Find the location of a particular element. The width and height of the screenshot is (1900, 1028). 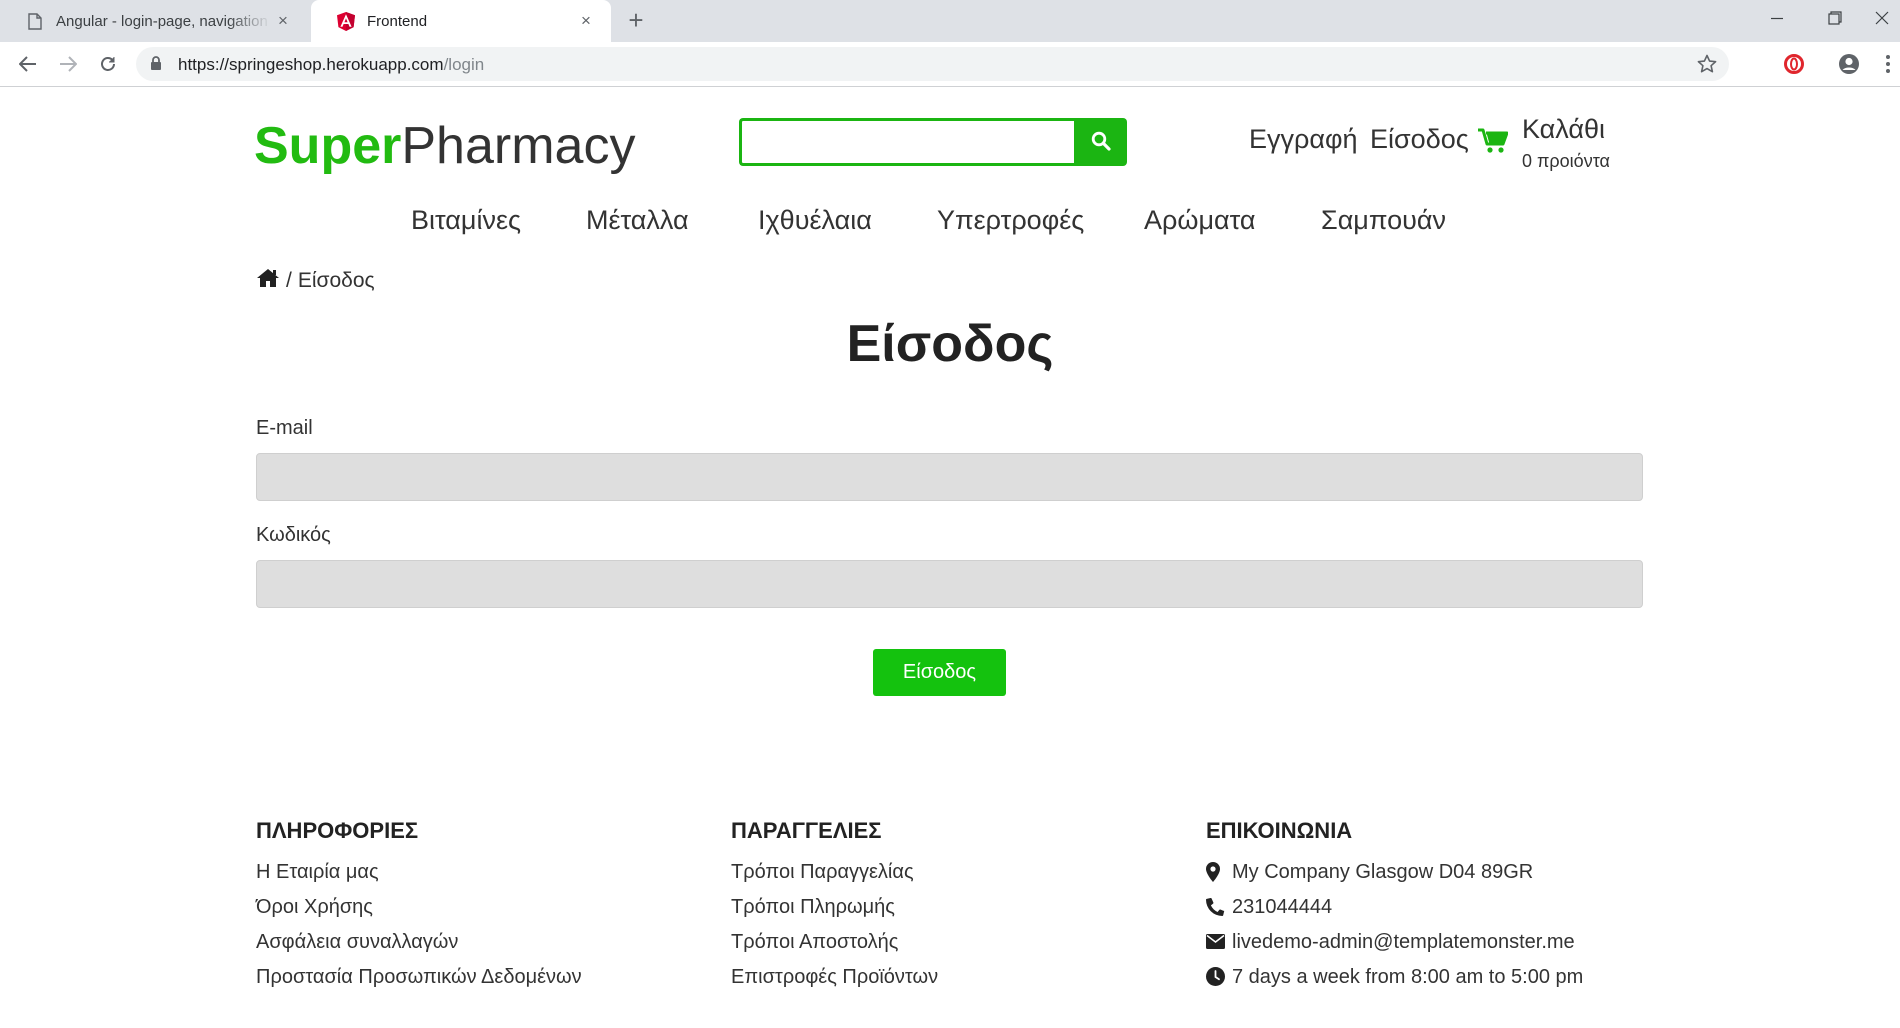

search-bar is located at coordinates (933, 142).